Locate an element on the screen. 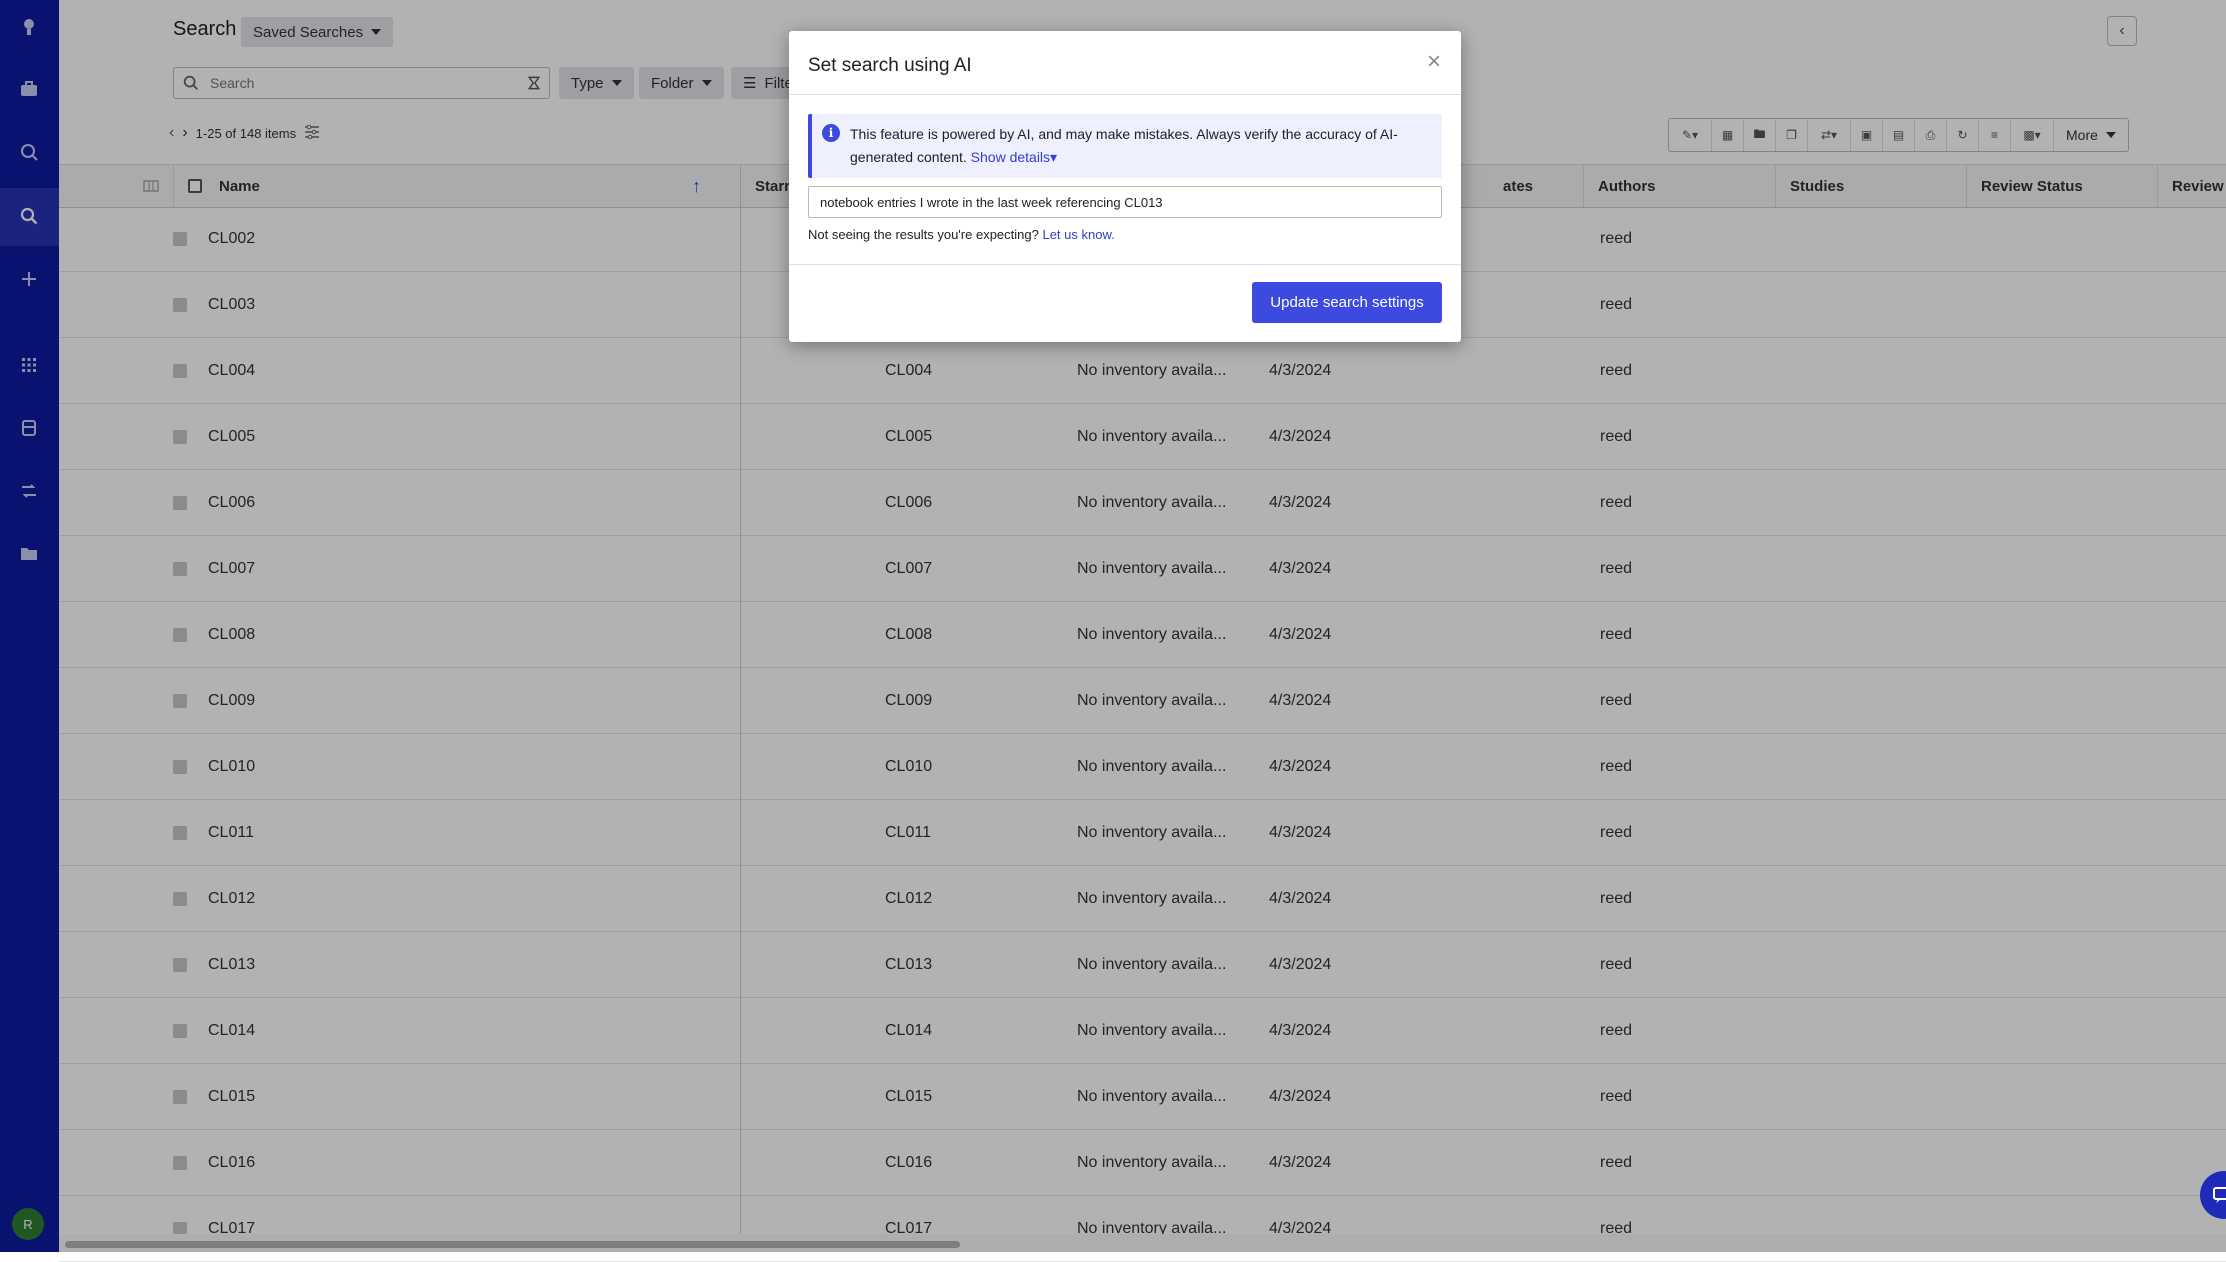 This screenshot has height=1262, width=2226. feedback-link: Let us know. is located at coordinates (1078, 234).